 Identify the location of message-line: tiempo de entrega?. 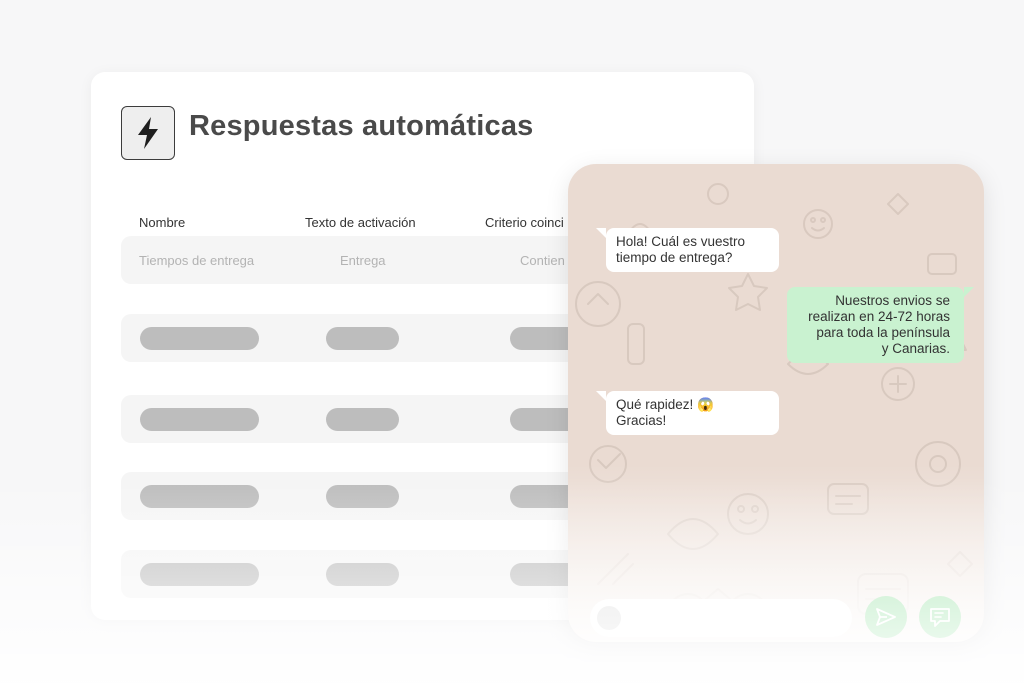
(674, 257).